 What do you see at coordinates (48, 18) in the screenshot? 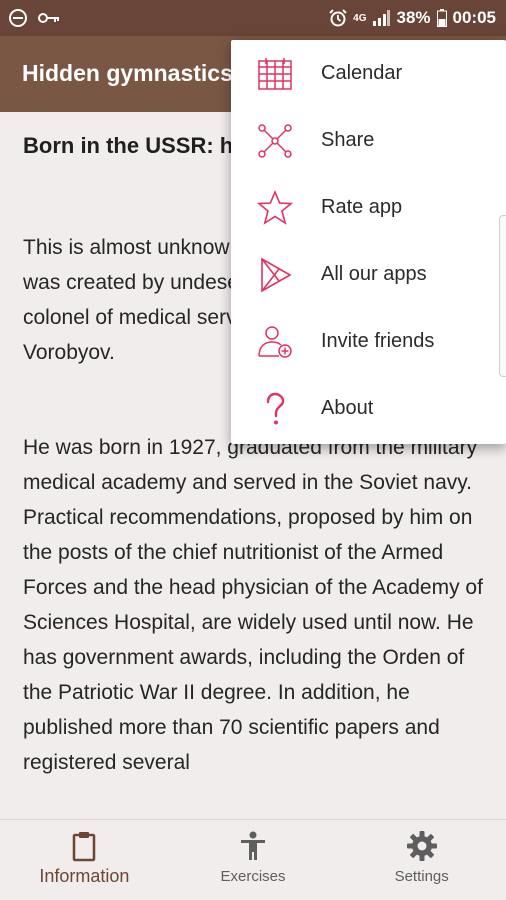
I see `key-icon` at bounding box center [48, 18].